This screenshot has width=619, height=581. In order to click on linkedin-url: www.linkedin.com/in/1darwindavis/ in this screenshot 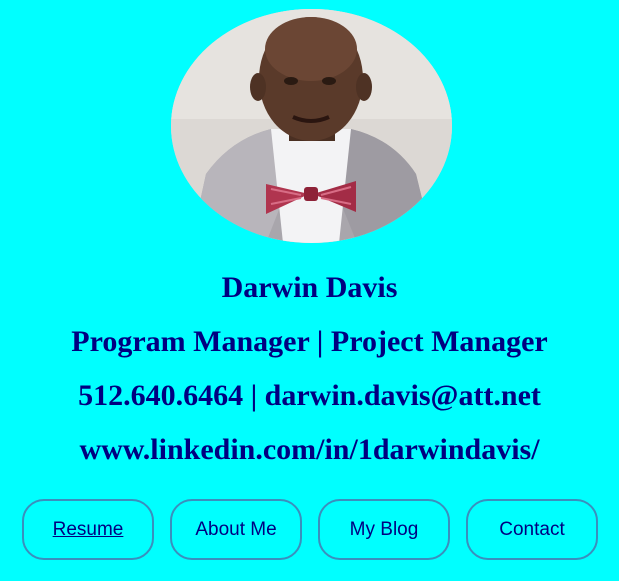, I will do `click(309, 449)`.